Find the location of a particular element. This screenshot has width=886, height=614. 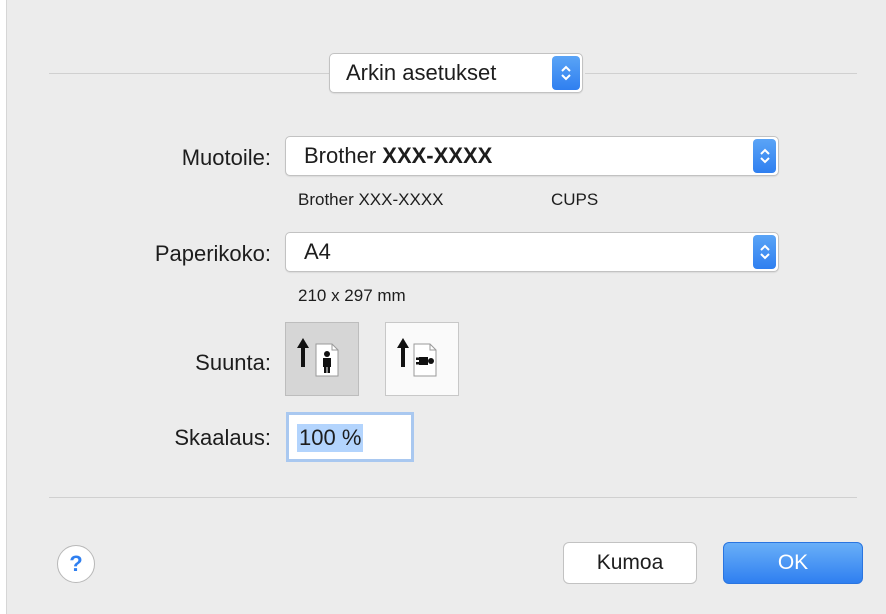

scale-input: 100 % is located at coordinates (350, 437).